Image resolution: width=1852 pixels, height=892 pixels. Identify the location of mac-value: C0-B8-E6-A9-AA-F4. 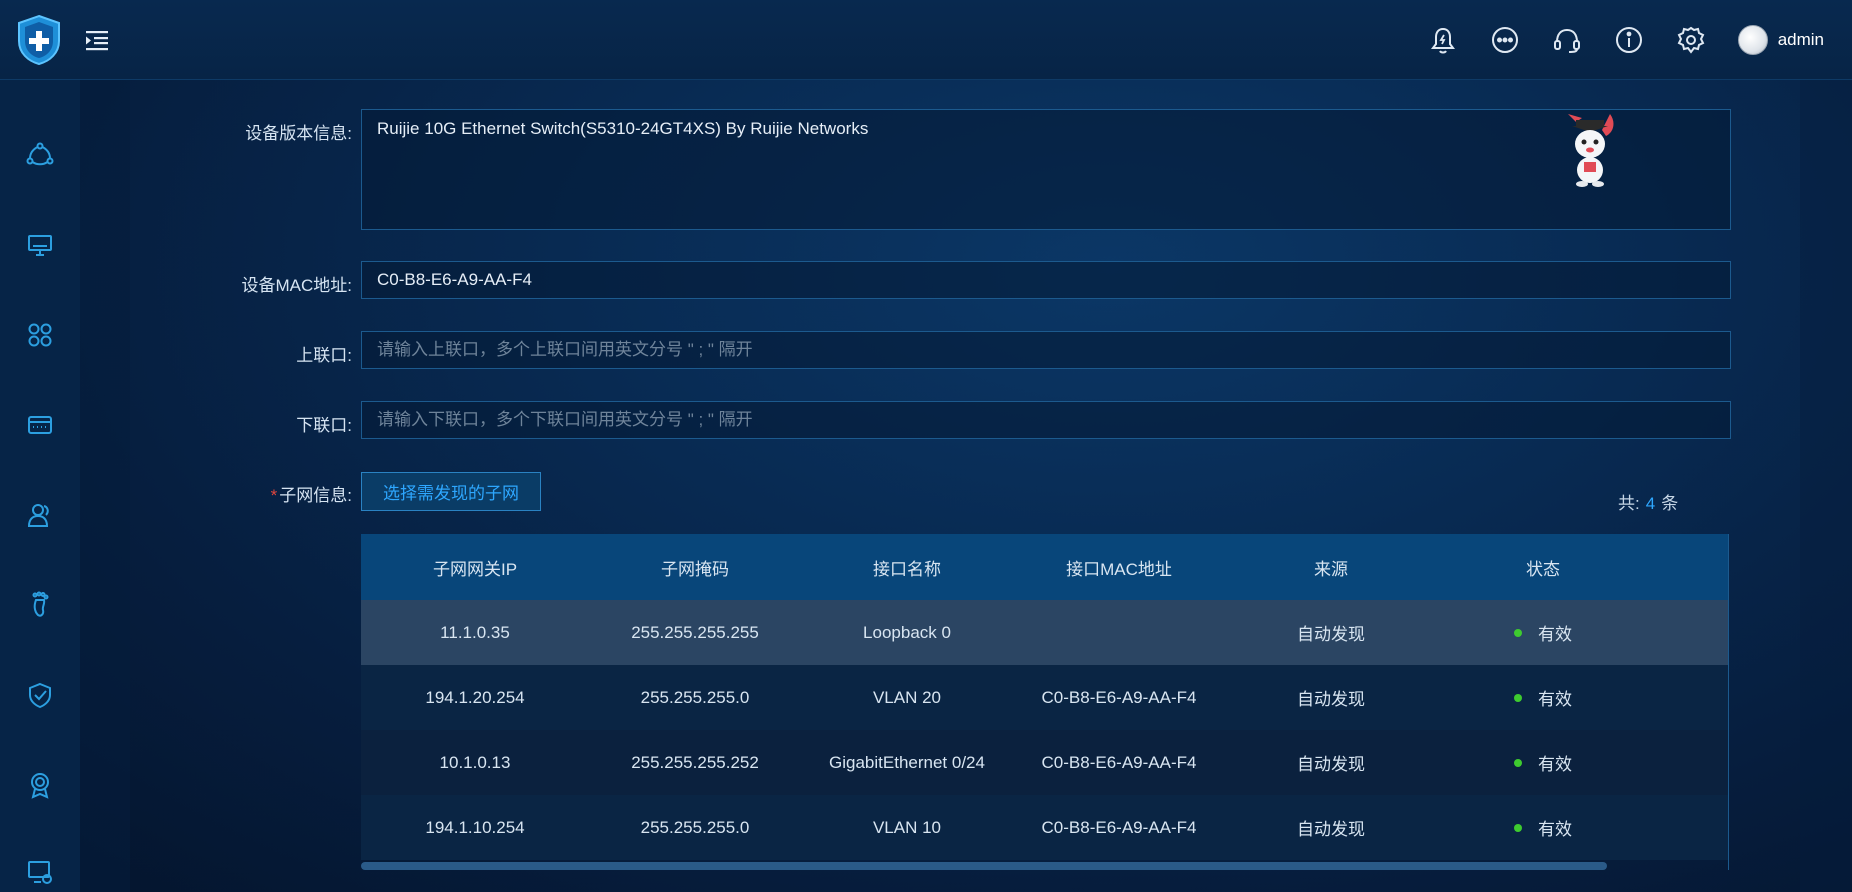
(454, 279).